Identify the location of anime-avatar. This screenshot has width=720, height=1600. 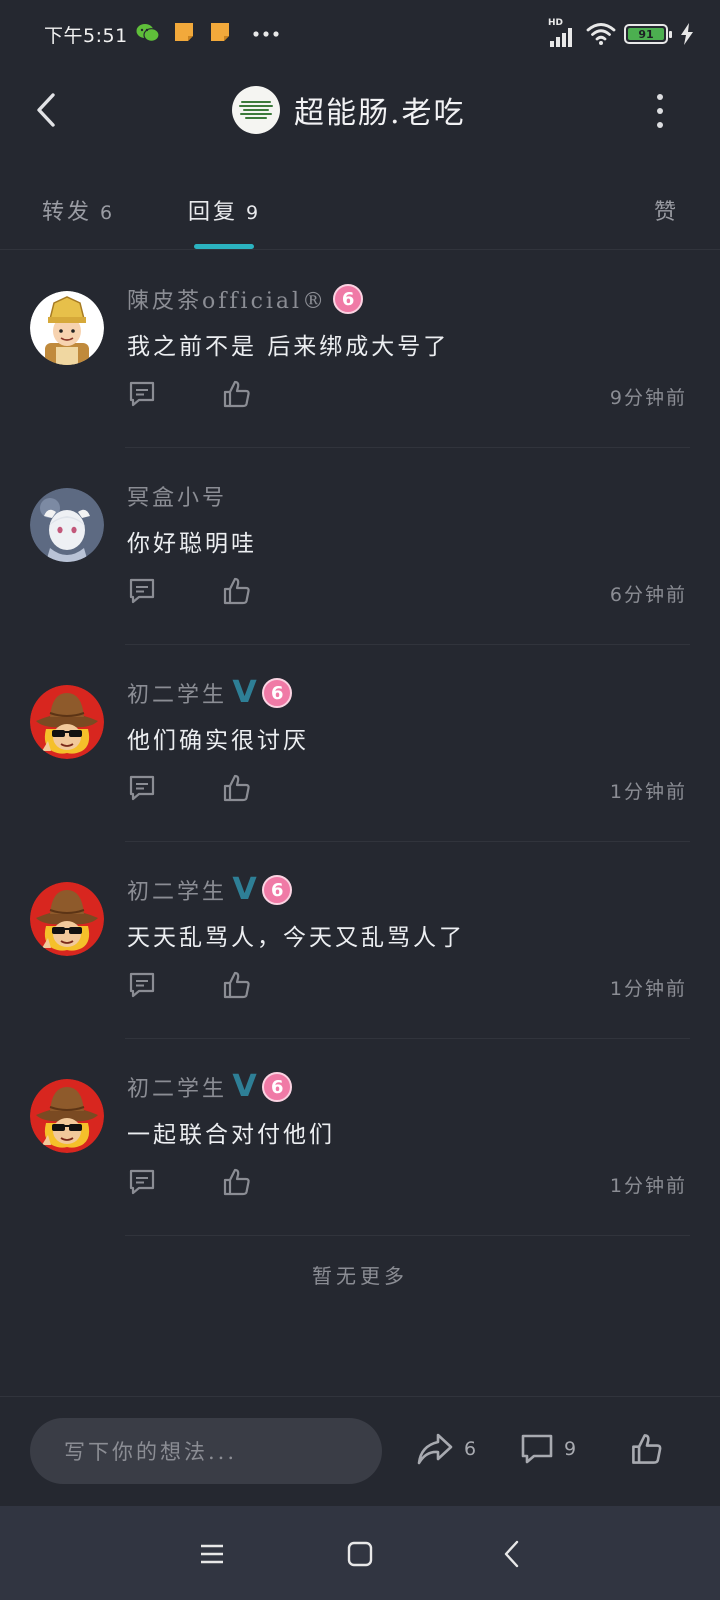
(67, 525).